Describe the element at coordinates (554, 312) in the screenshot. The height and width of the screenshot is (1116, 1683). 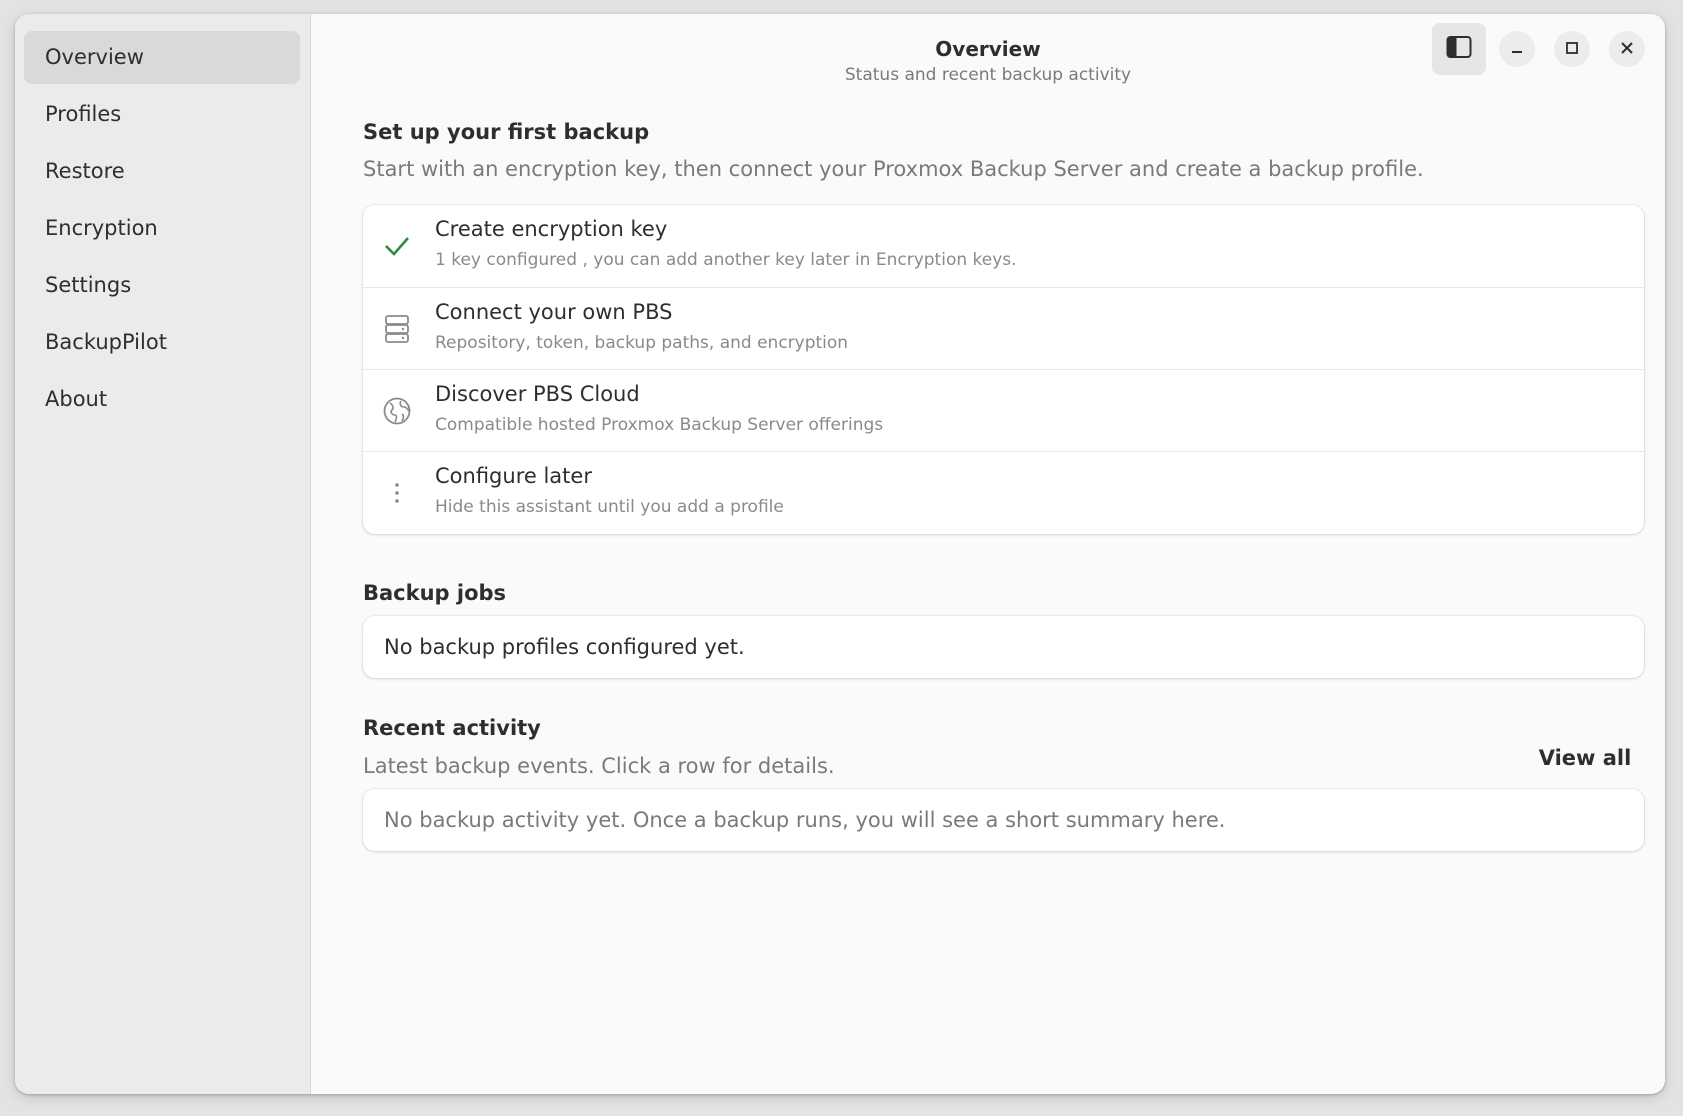
I see `step-title: Connect your own PBS` at that location.